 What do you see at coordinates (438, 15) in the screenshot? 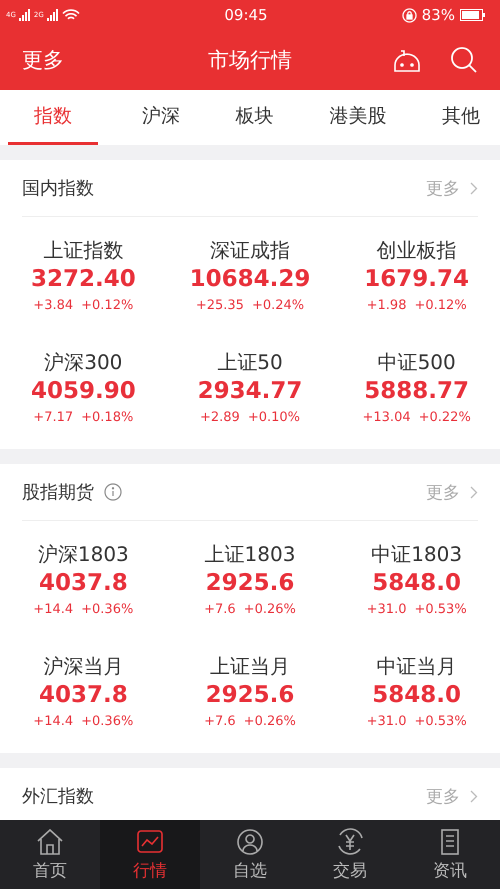
I see `battery-percent: 83%` at bounding box center [438, 15].